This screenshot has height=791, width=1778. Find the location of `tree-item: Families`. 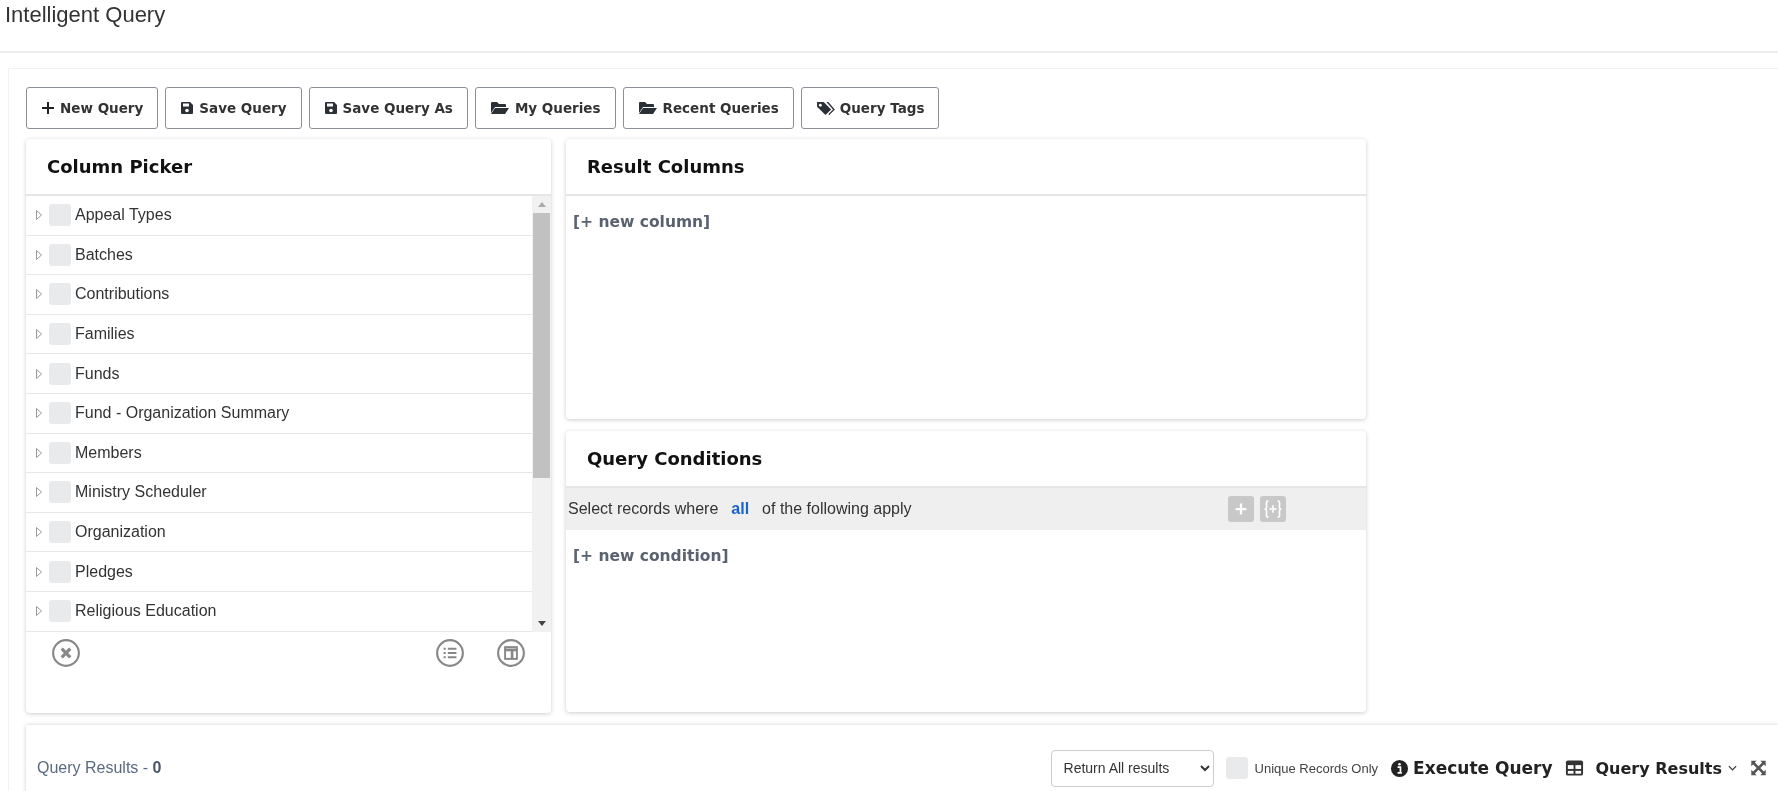

tree-item: Families is located at coordinates (105, 334).